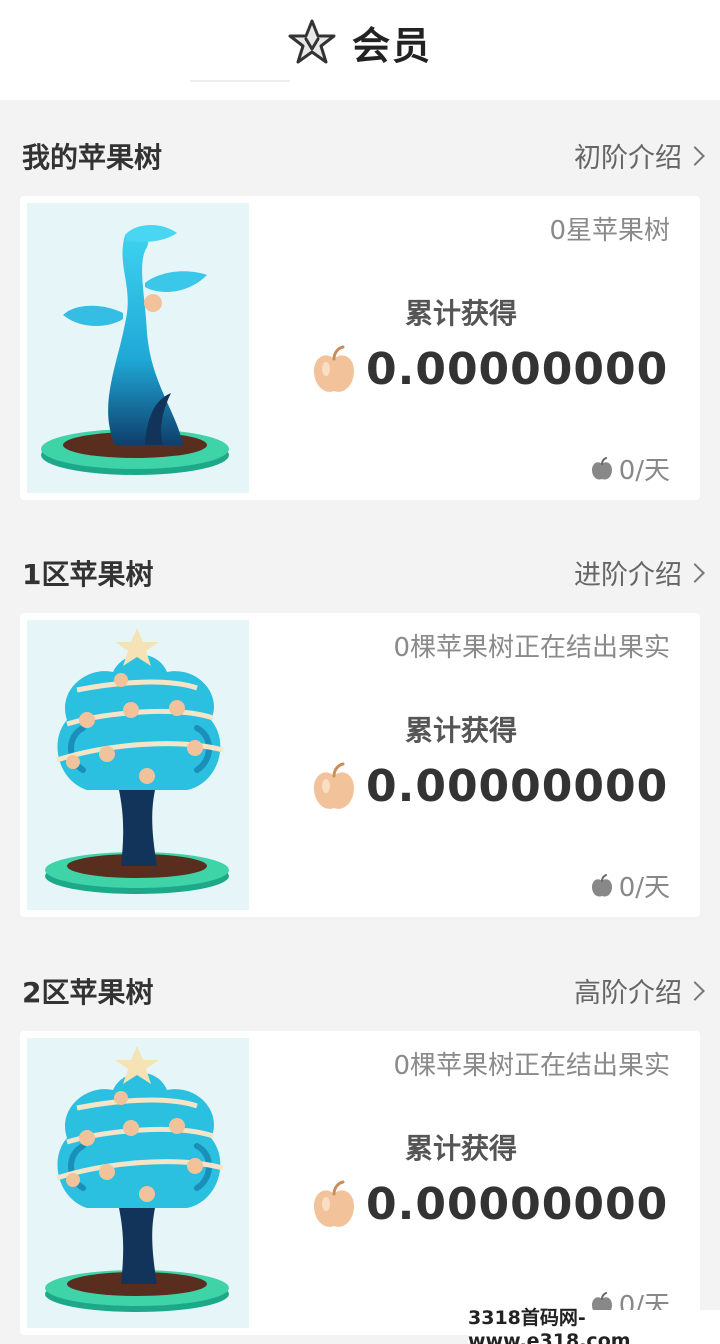 This screenshot has width=720, height=1344. I want to click on intro-link-beginner: 初阶介绍, so click(639, 155).